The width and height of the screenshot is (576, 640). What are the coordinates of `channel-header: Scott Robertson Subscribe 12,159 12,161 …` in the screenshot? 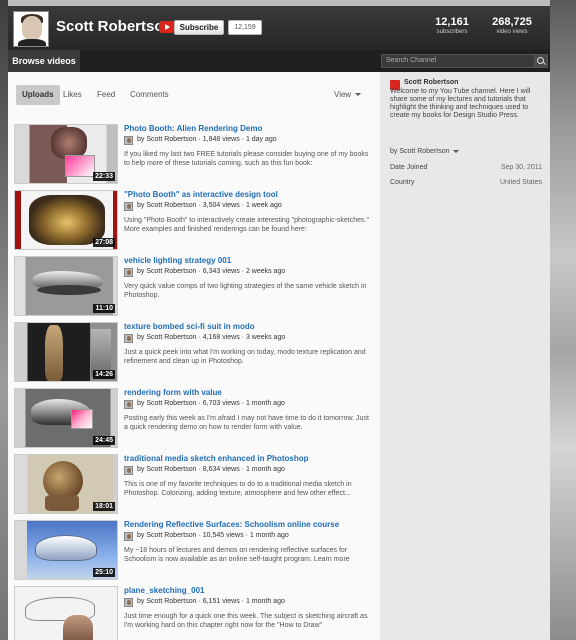 It's located at (279, 28).